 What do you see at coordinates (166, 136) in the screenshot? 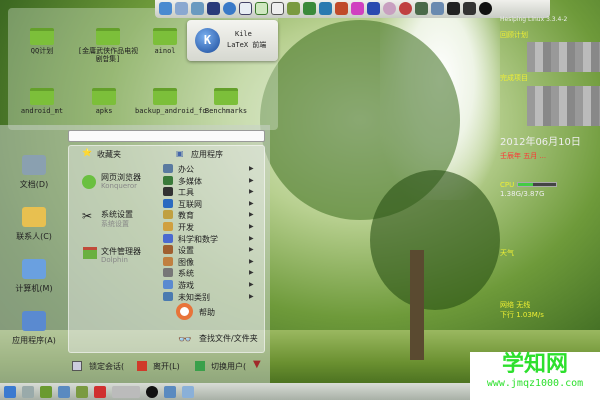
I see `search-input` at bounding box center [166, 136].